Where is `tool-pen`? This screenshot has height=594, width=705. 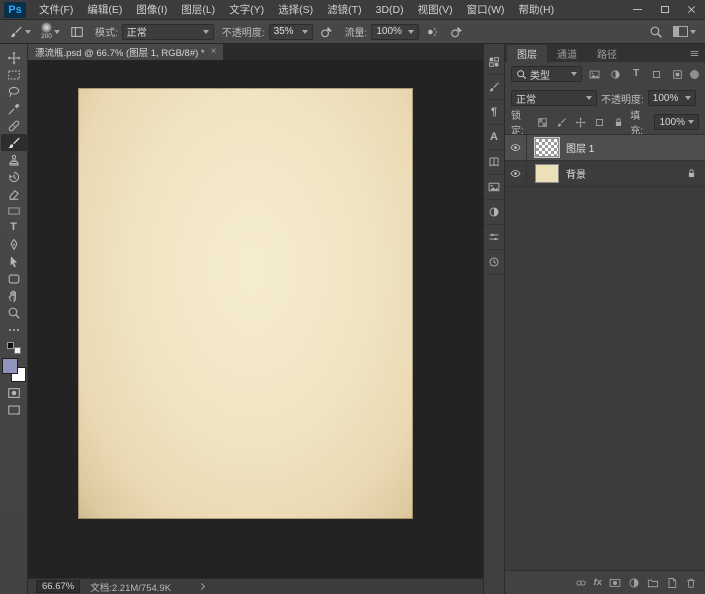
tool-pen is located at coordinates (14, 244).